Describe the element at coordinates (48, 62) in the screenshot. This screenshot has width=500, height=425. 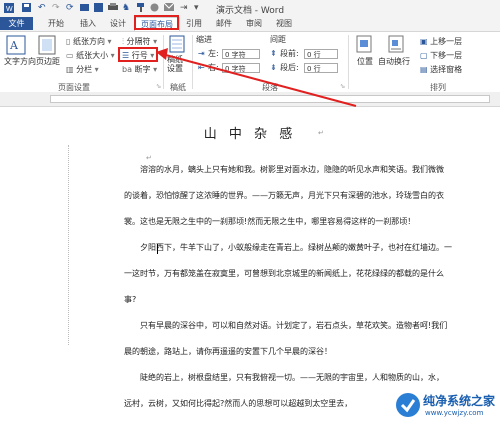
I see `margins-button: 页边距` at that location.